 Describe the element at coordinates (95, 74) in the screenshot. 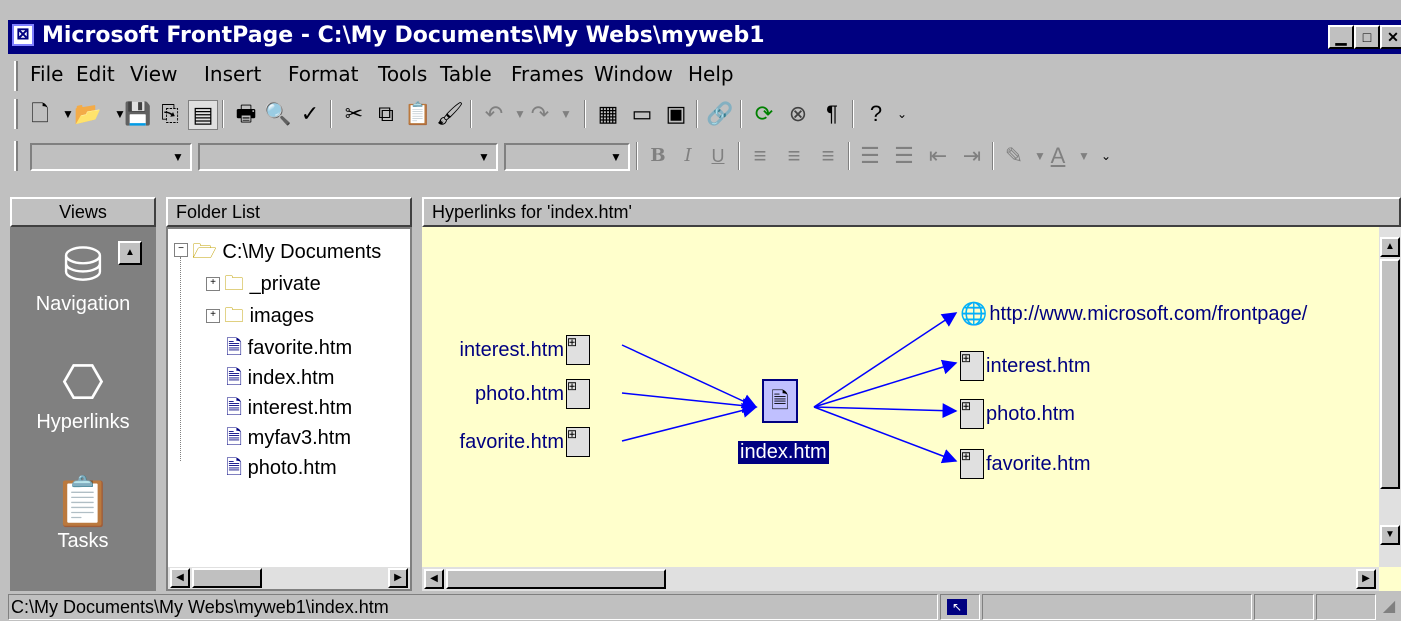

I see `menu-edit: Edit` at that location.